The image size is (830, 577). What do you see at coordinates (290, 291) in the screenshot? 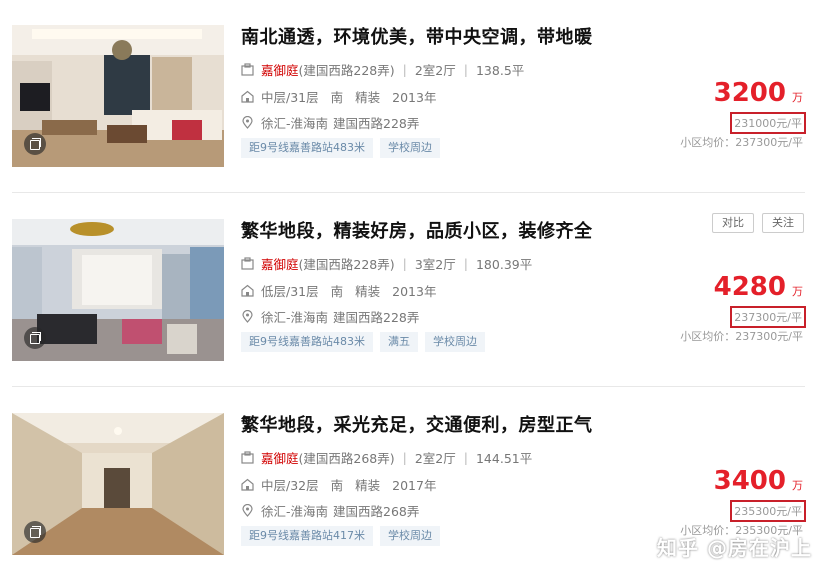
I see `floor: 低层/31层` at bounding box center [290, 291].